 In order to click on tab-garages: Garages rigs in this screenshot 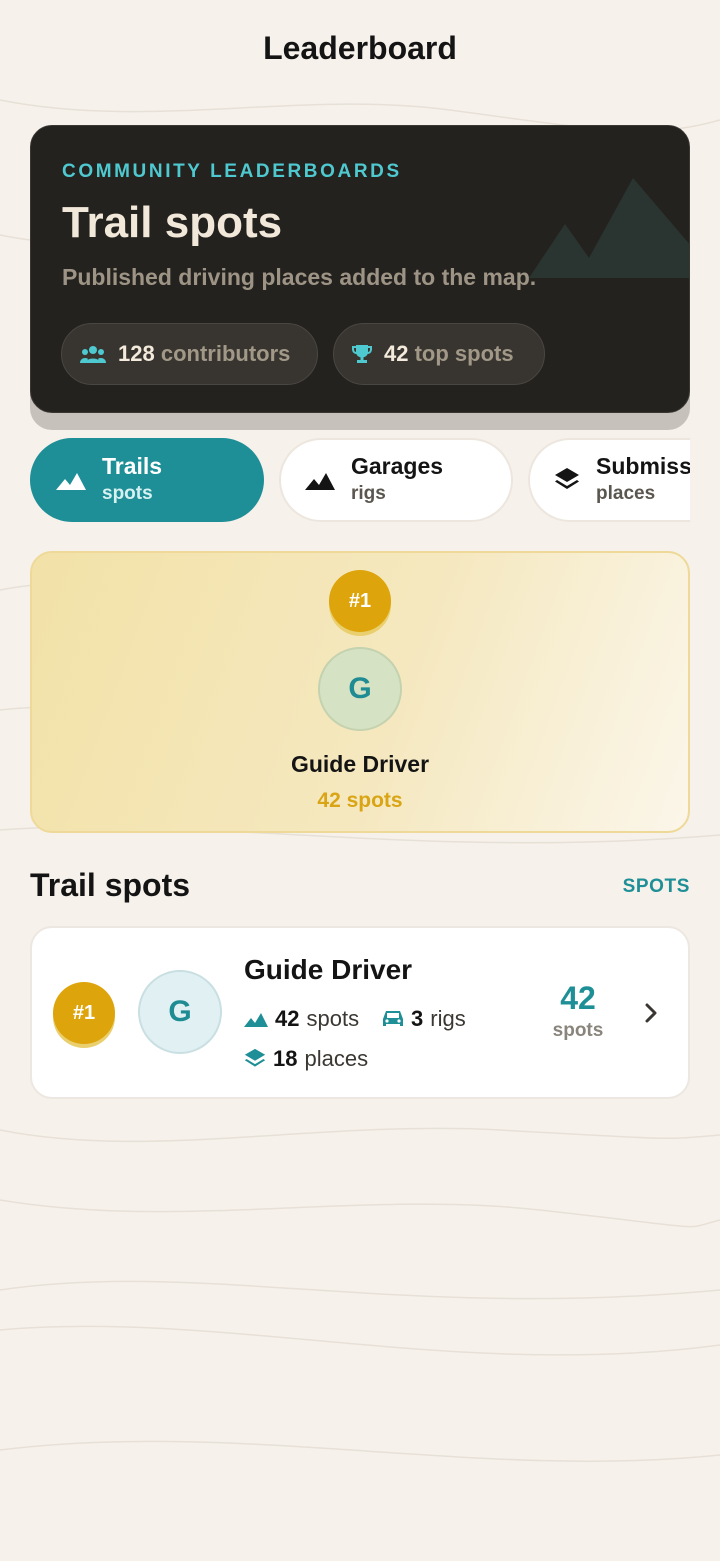, I will do `click(396, 480)`.